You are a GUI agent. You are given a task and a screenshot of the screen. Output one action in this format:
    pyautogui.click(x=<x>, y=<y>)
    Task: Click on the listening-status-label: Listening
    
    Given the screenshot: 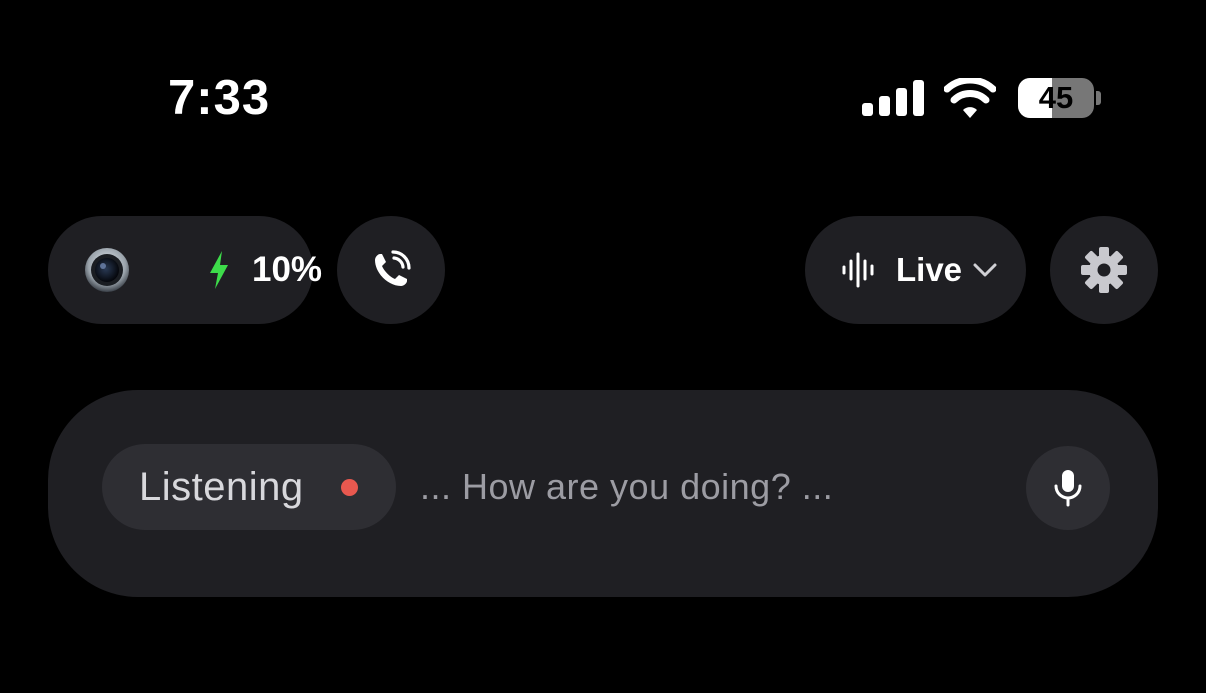 What is the action you would take?
    pyautogui.click(x=221, y=487)
    